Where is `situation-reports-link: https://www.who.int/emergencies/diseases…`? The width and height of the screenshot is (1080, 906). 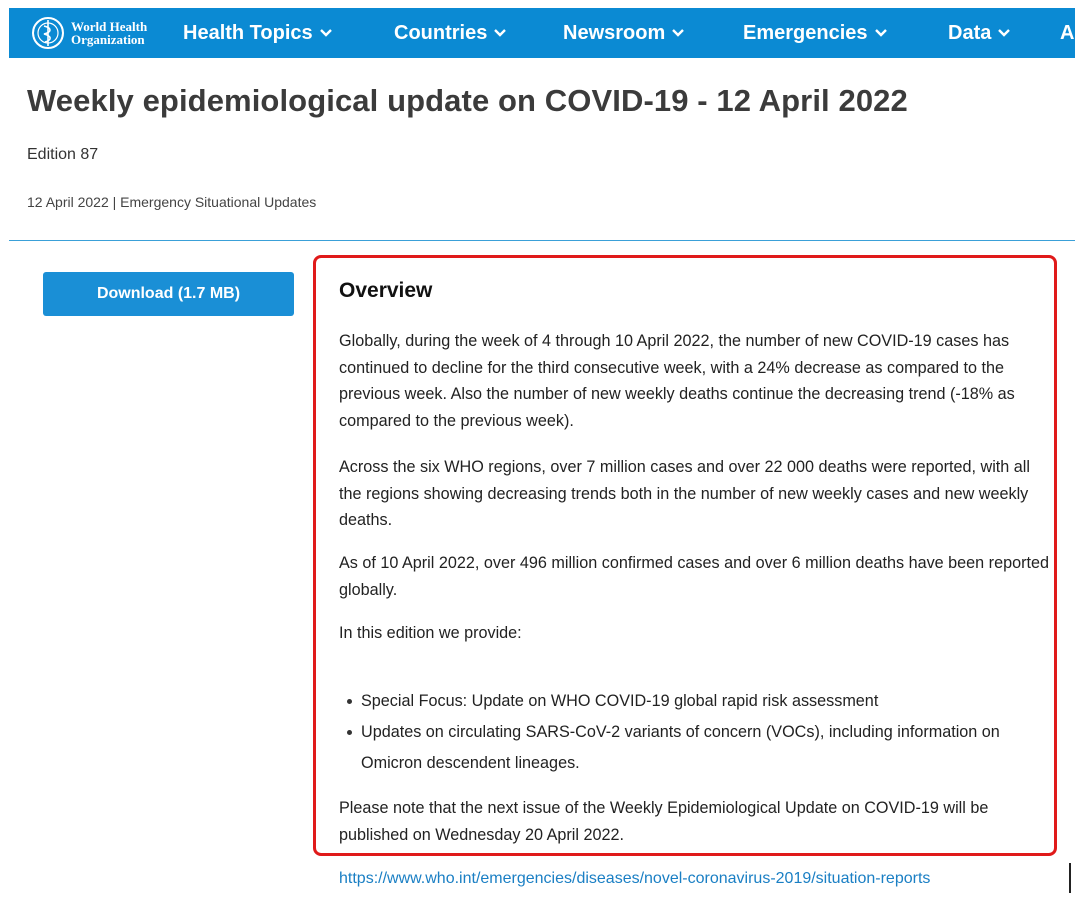
situation-reports-link: https://www.who.int/emergencies/diseases… is located at coordinates (634, 879).